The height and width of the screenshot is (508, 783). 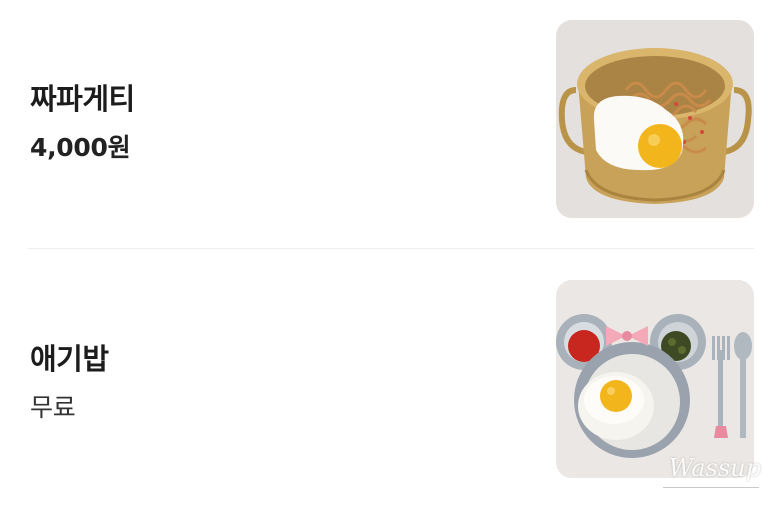 I want to click on menu-item-name: 애기밥, so click(x=69, y=359).